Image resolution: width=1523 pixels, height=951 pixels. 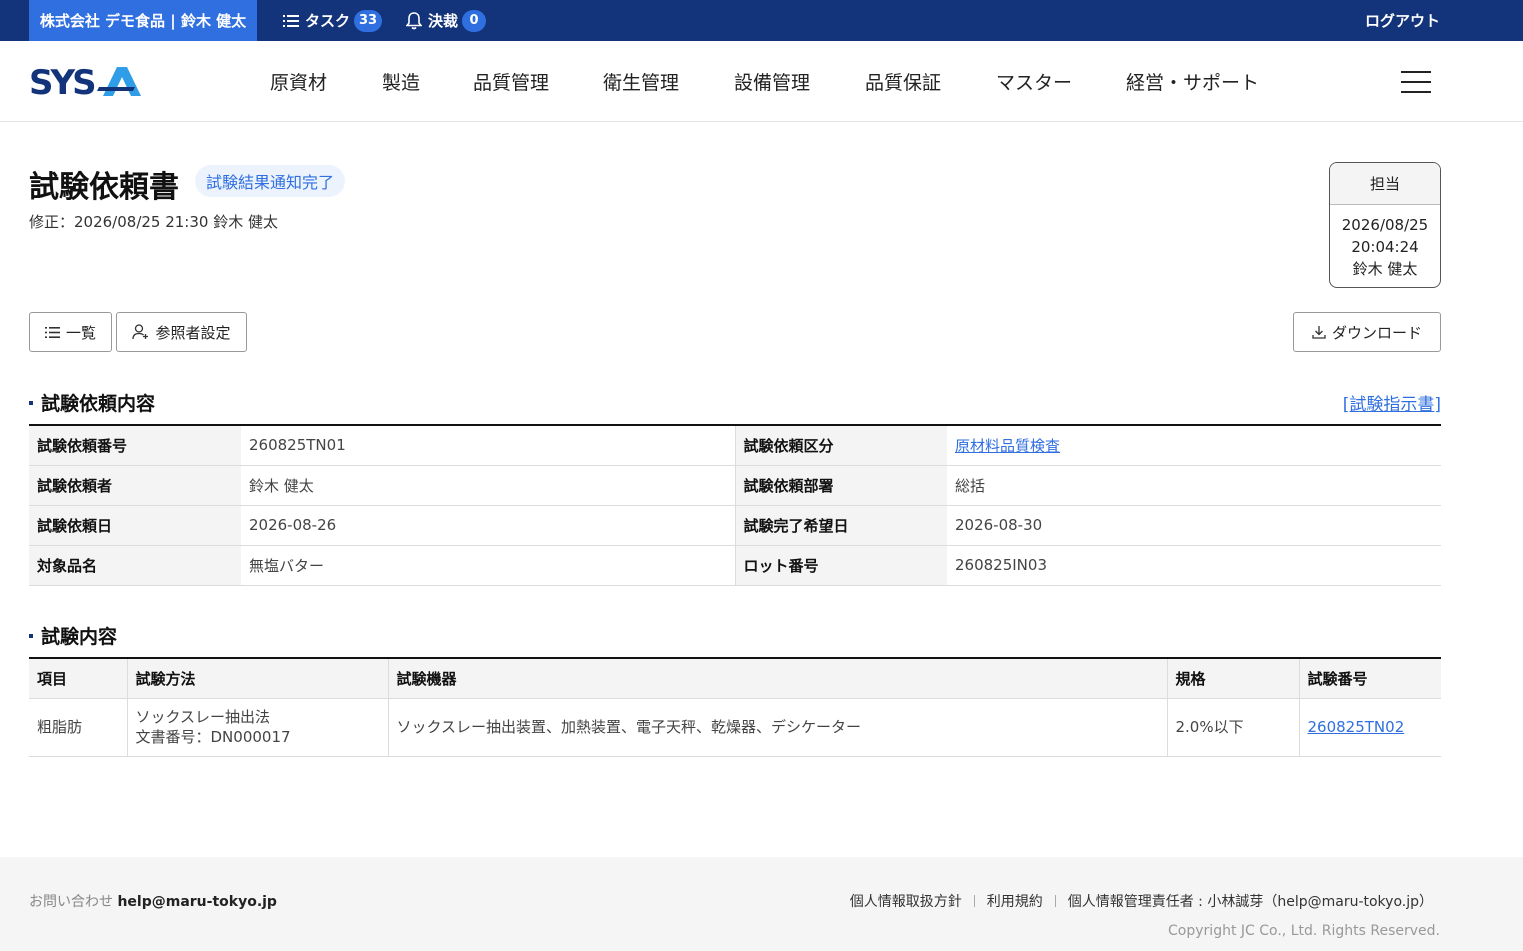 I want to click on approval-name: 鈴木 健太, so click(x=1385, y=269).